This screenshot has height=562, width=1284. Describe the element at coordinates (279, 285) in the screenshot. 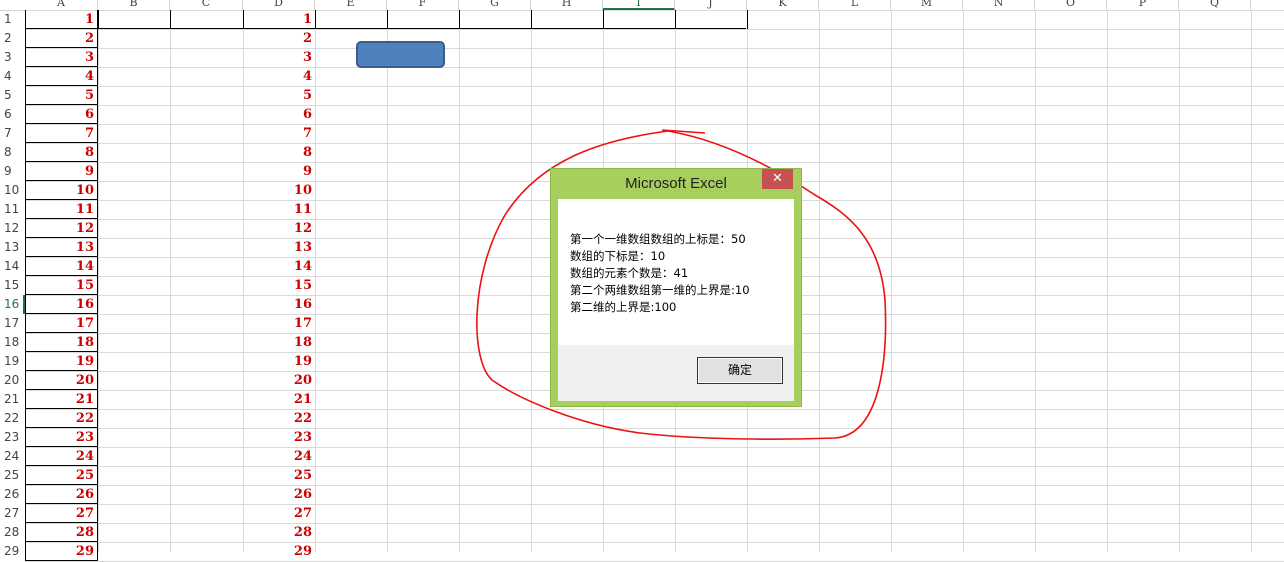

I see `cell-d15: 15` at that location.